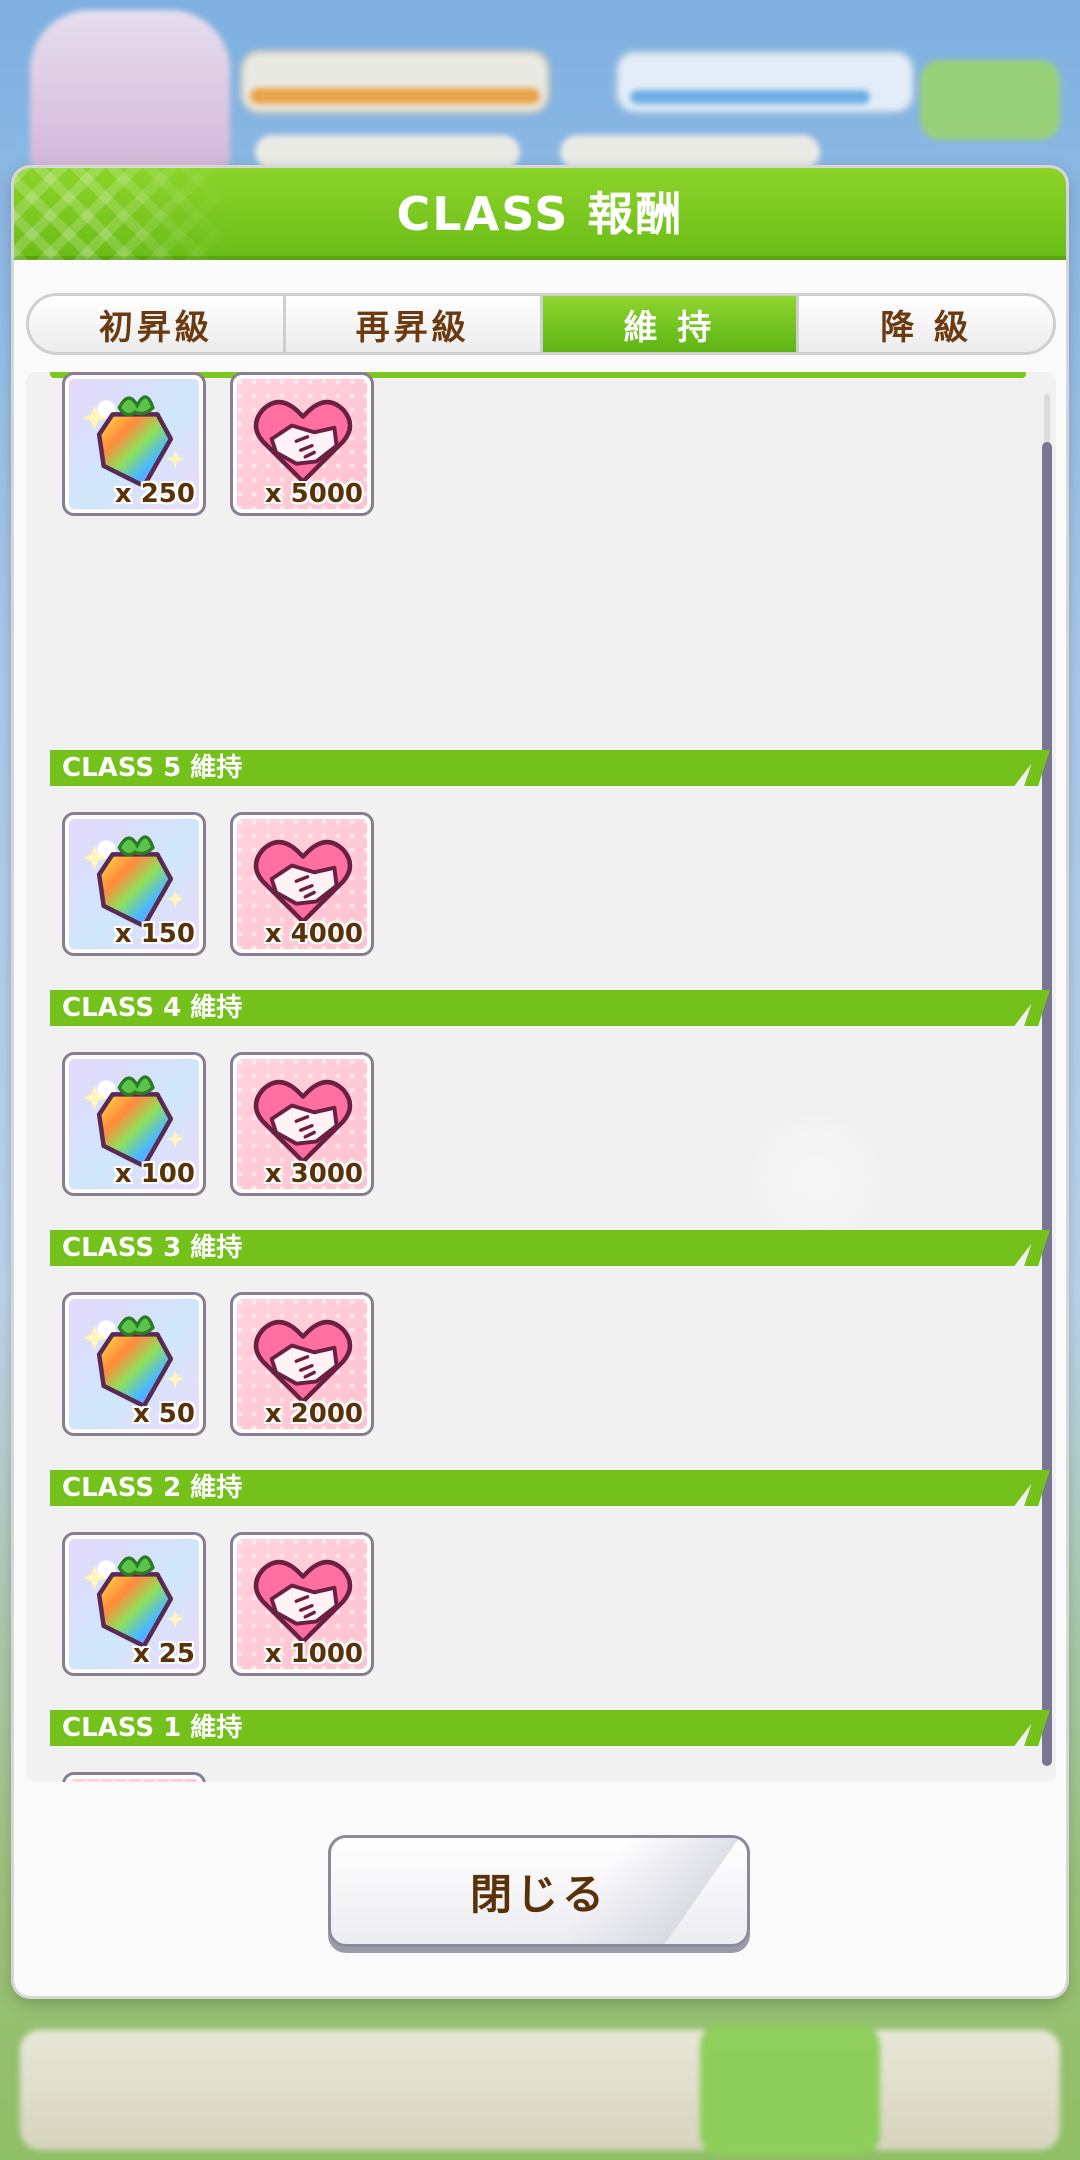  Describe the element at coordinates (313, 934) in the screenshot. I see `reward-quantity: x 4000` at that location.